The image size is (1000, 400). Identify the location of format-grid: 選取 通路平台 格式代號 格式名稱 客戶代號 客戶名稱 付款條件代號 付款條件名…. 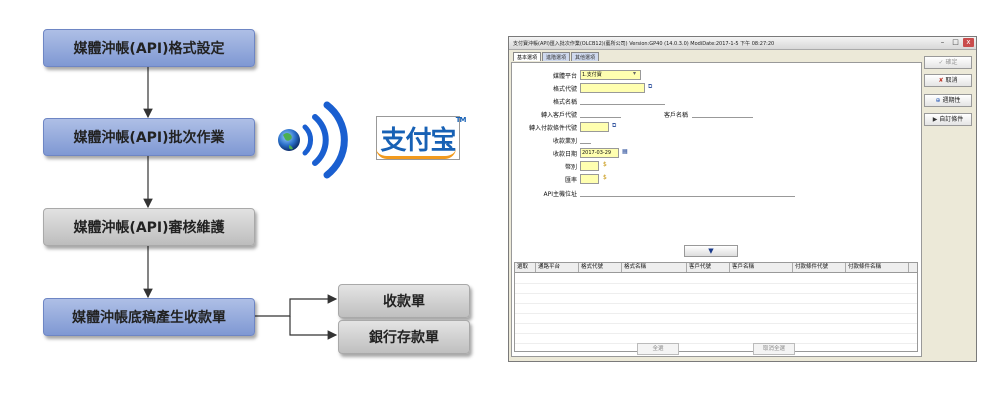
(716, 307).